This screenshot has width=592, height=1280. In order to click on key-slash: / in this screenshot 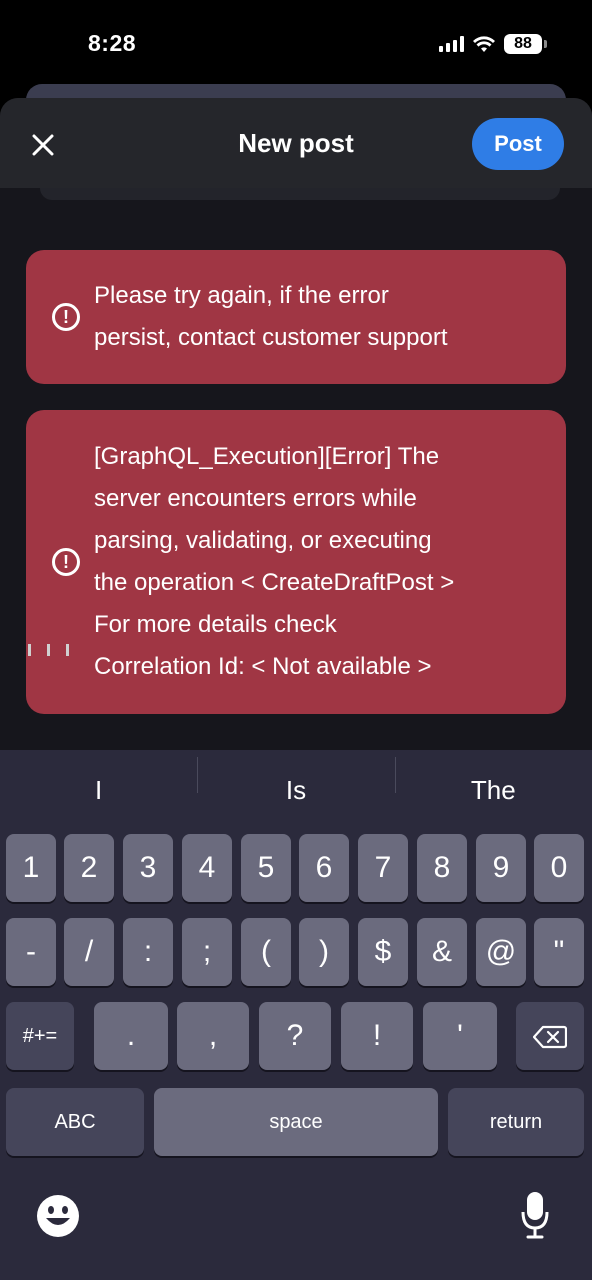, I will do `click(89, 952)`.